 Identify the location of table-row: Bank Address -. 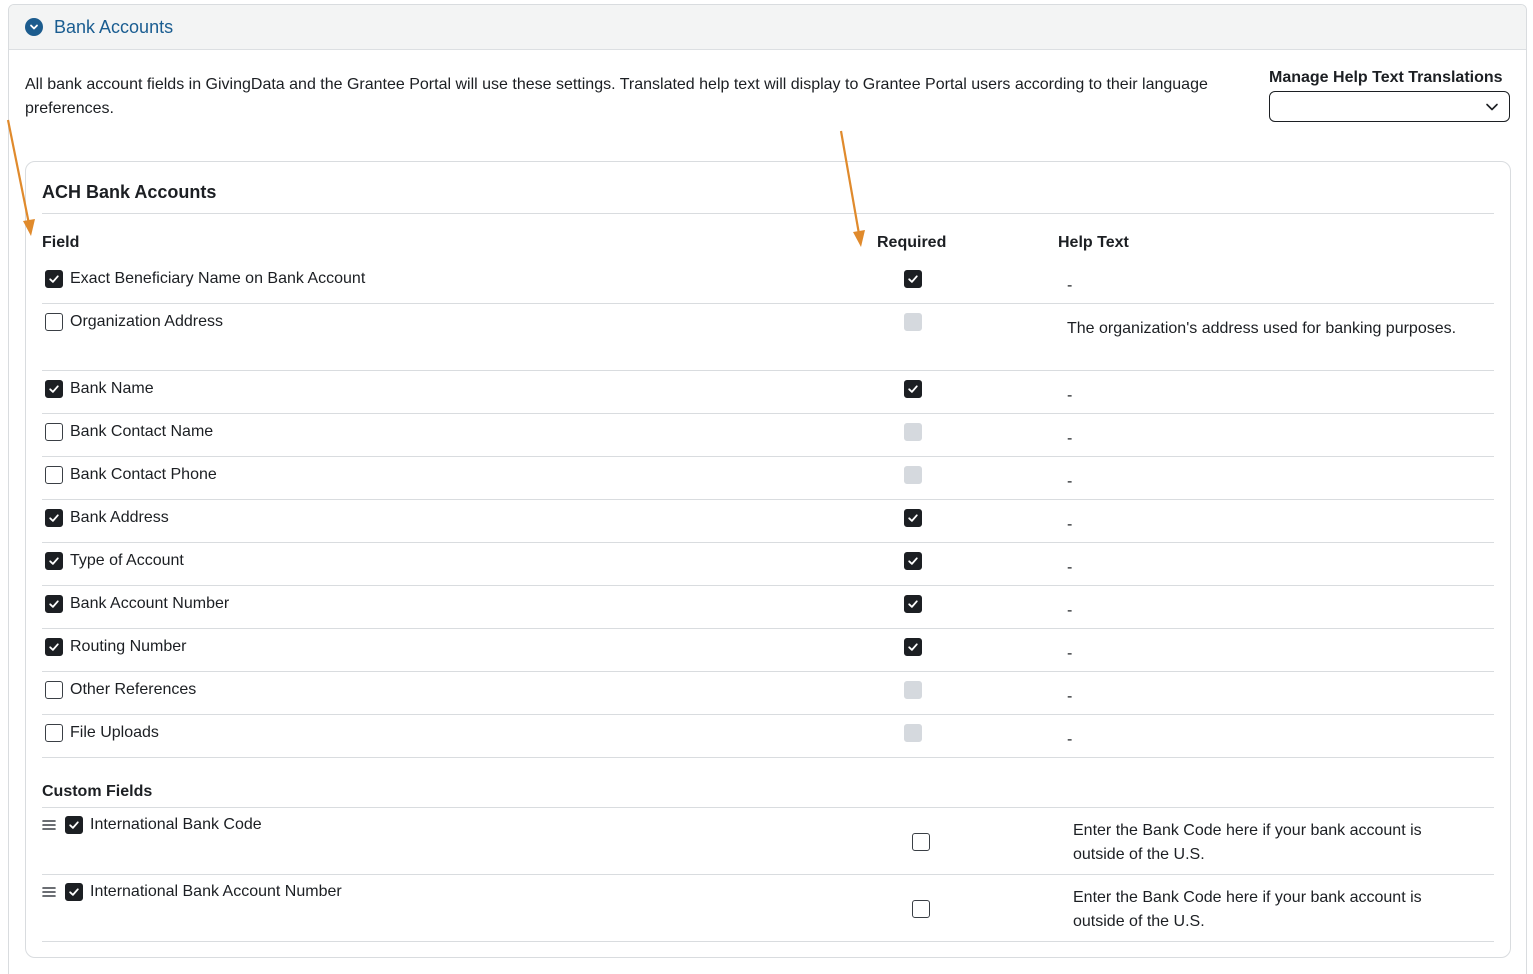
(768, 521).